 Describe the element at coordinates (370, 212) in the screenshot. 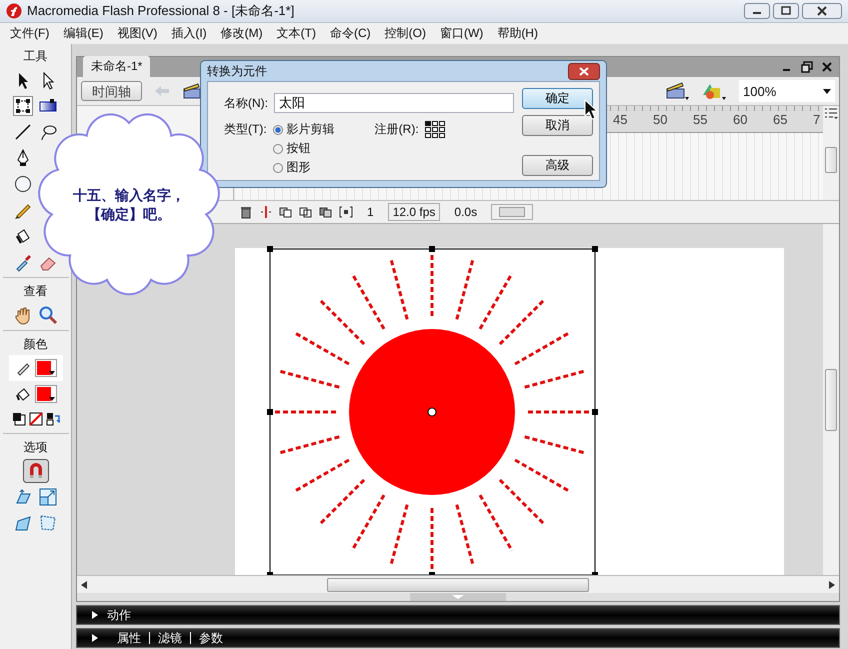

I see `current-frame: 1` at that location.